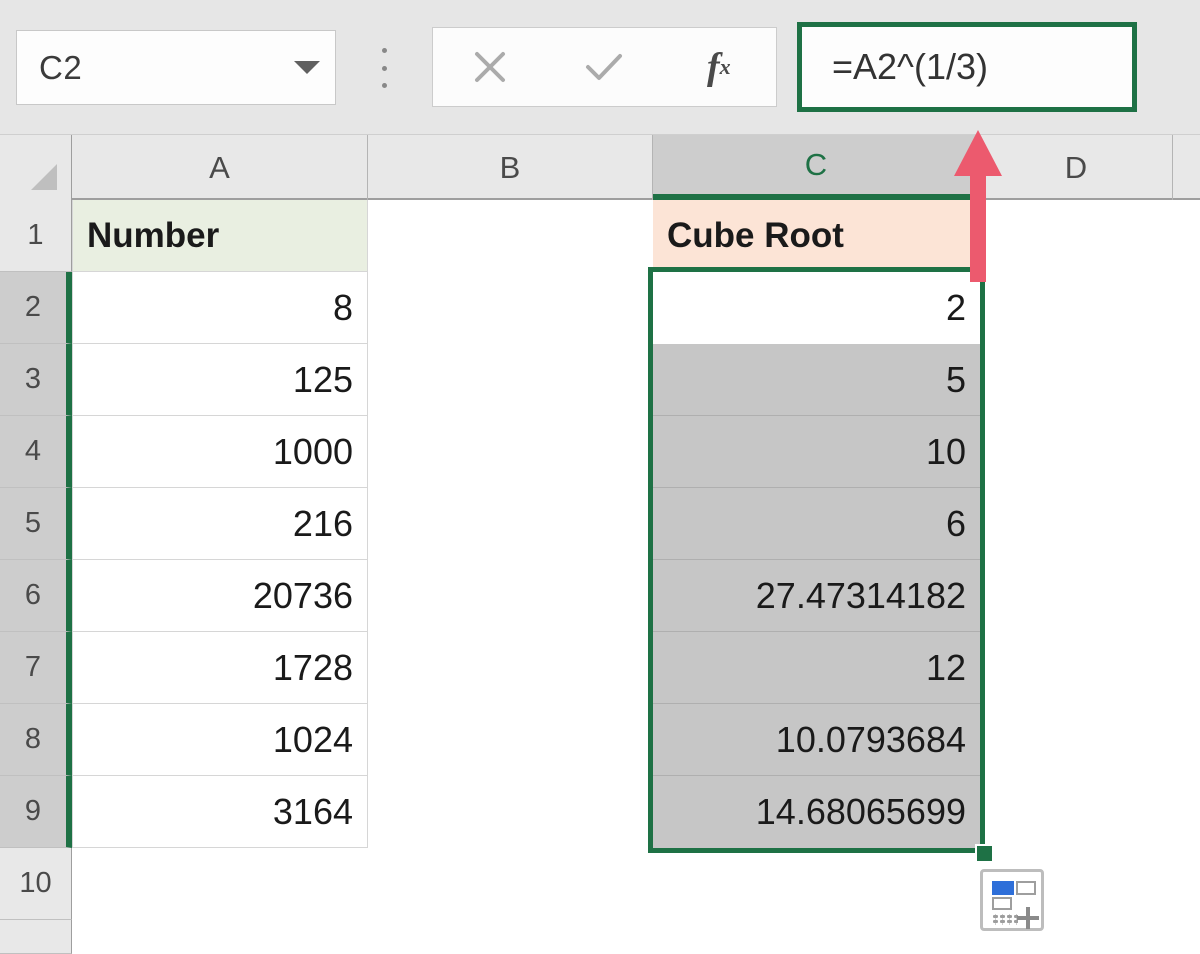 The image size is (1200, 954). I want to click on name-box-value: C2, so click(61, 67).